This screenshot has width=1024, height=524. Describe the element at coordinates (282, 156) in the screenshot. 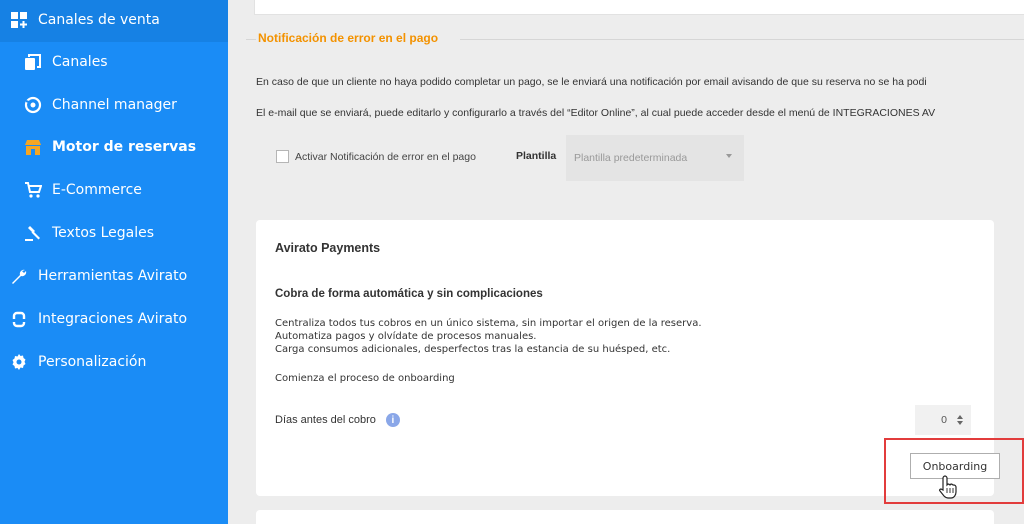

I see `error-notification-checkbox` at that location.